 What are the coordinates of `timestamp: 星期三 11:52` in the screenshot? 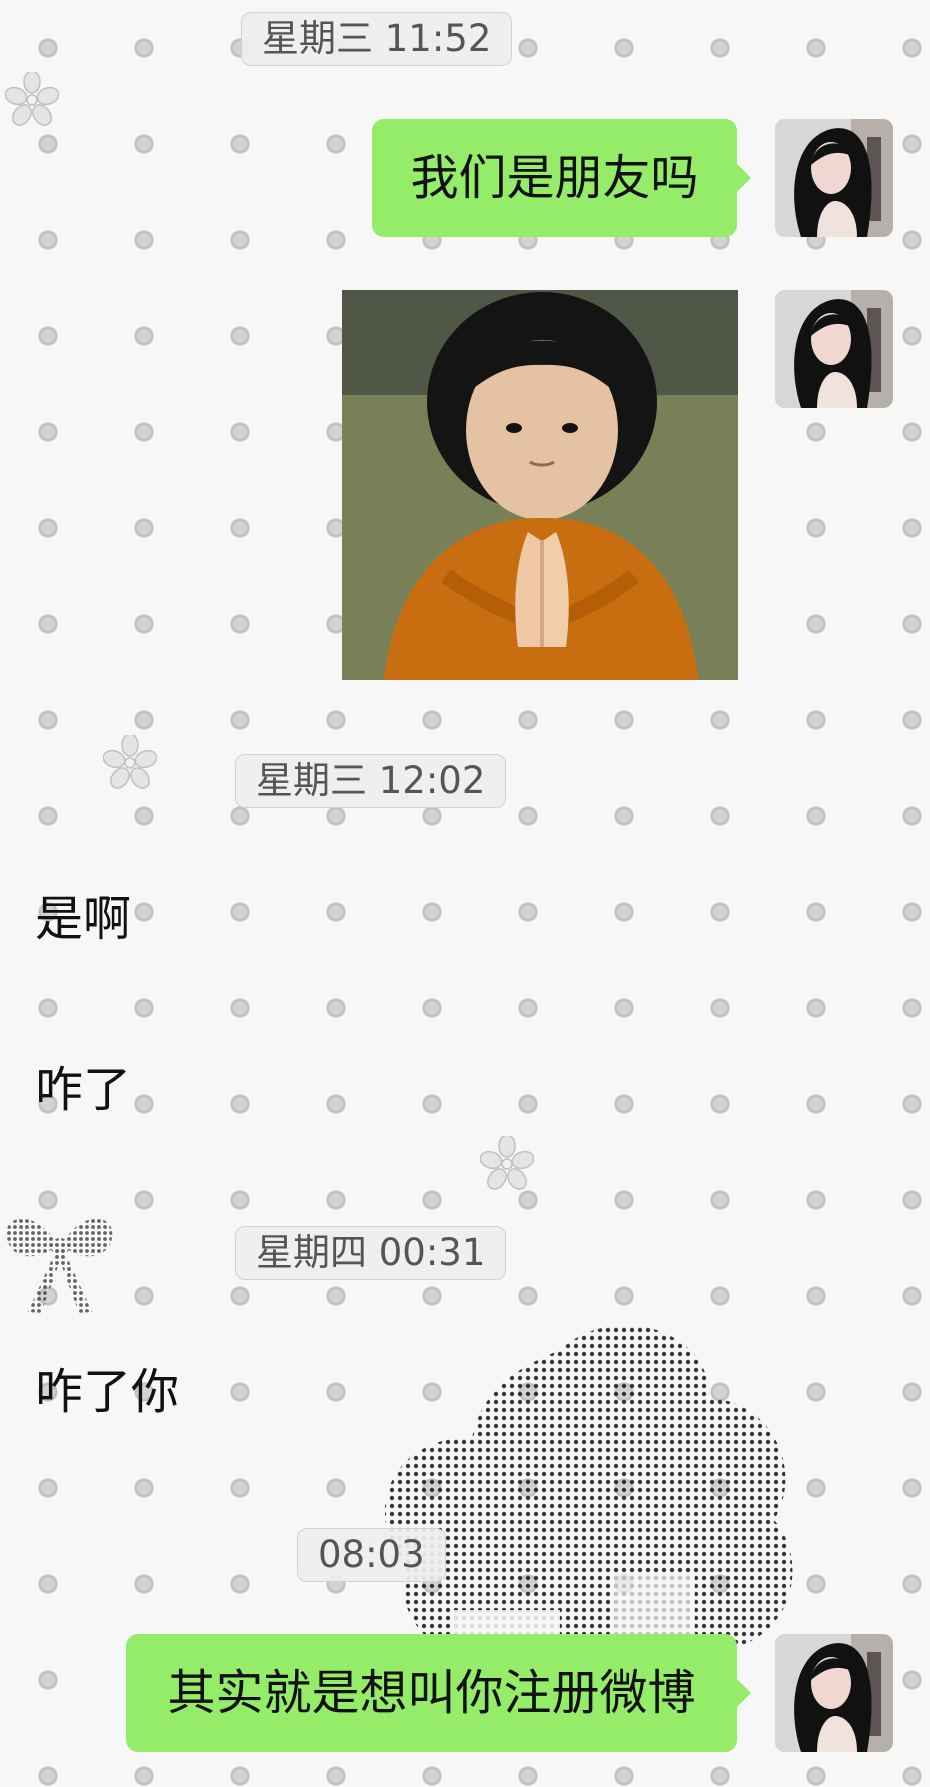 It's located at (377, 39).